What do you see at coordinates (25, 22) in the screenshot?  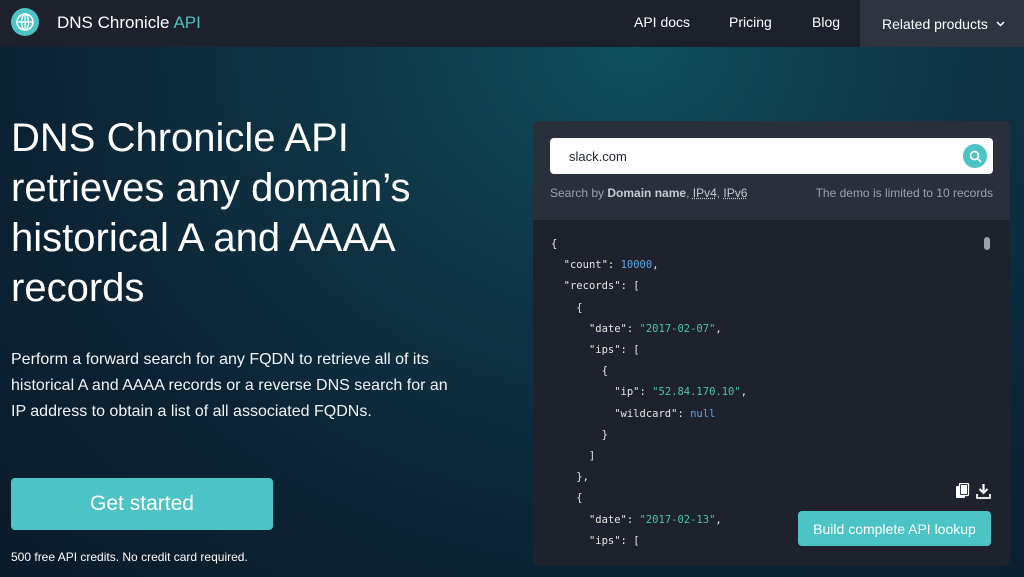 I see `globe-icon` at bounding box center [25, 22].